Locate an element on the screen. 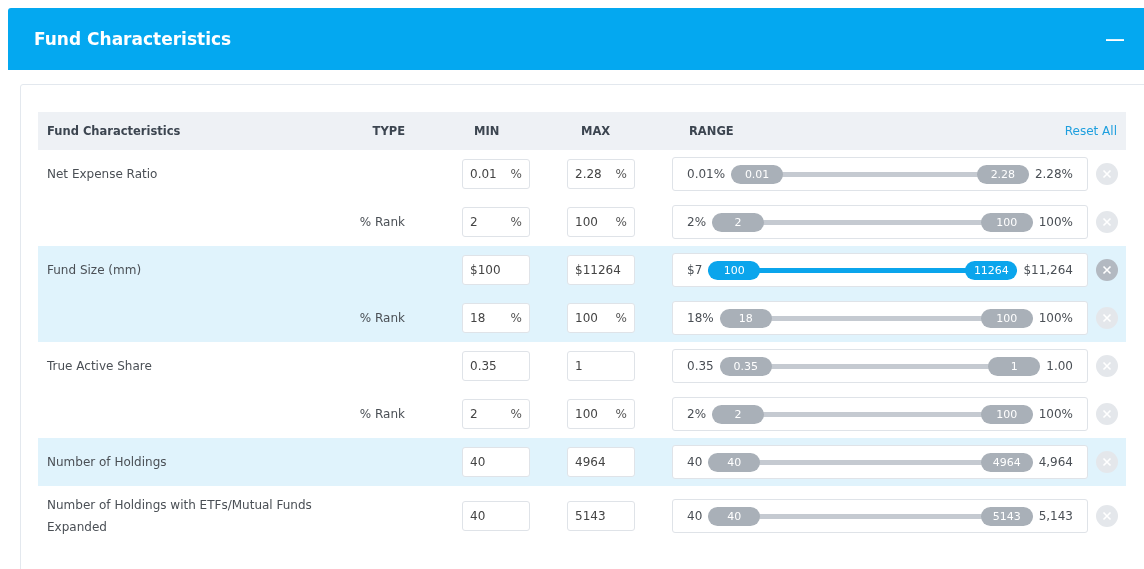 This screenshot has height=569, width=1144. min-field: $100 is located at coordinates (496, 270).